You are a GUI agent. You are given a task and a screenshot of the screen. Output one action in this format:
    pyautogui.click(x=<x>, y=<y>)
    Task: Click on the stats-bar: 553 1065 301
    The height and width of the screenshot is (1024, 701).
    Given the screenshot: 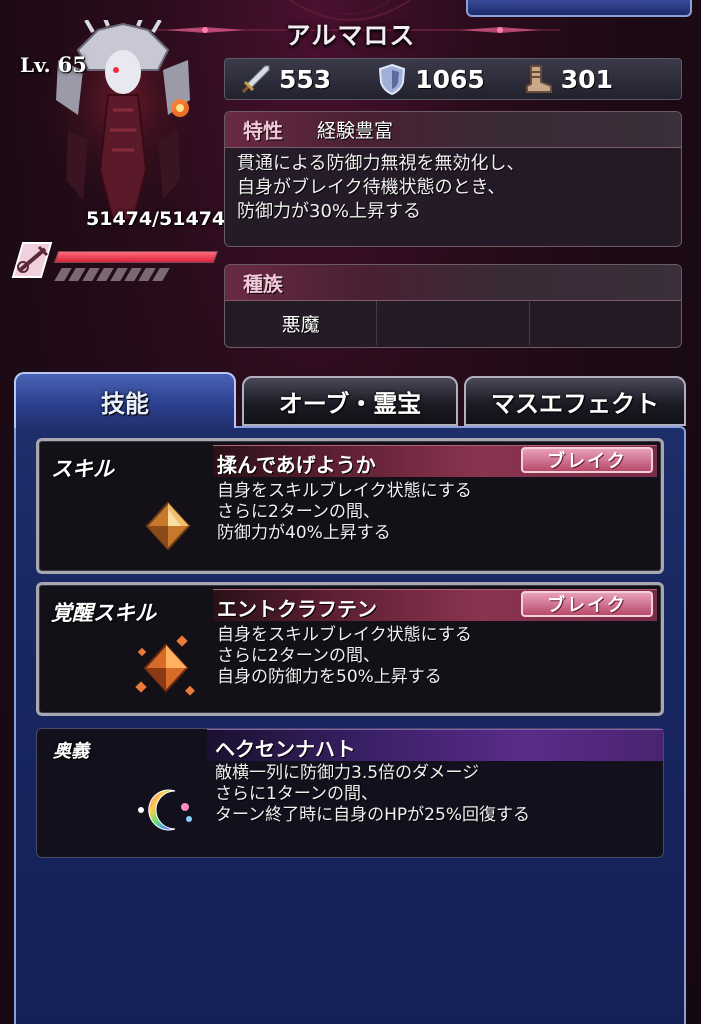 What is the action you would take?
    pyautogui.click(x=453, y=79)
    